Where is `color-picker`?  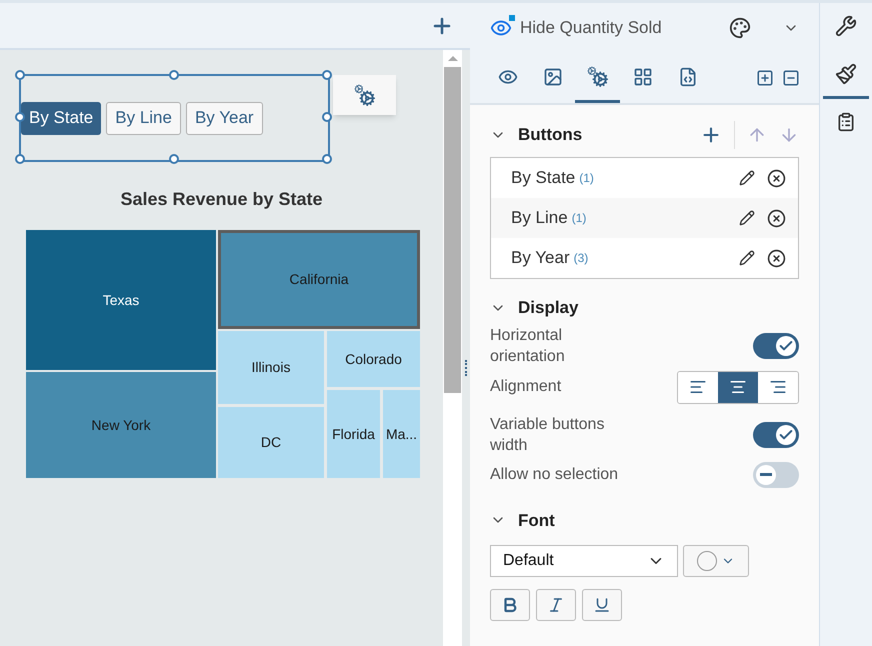
color-picker is located at coordinates (716, 561).